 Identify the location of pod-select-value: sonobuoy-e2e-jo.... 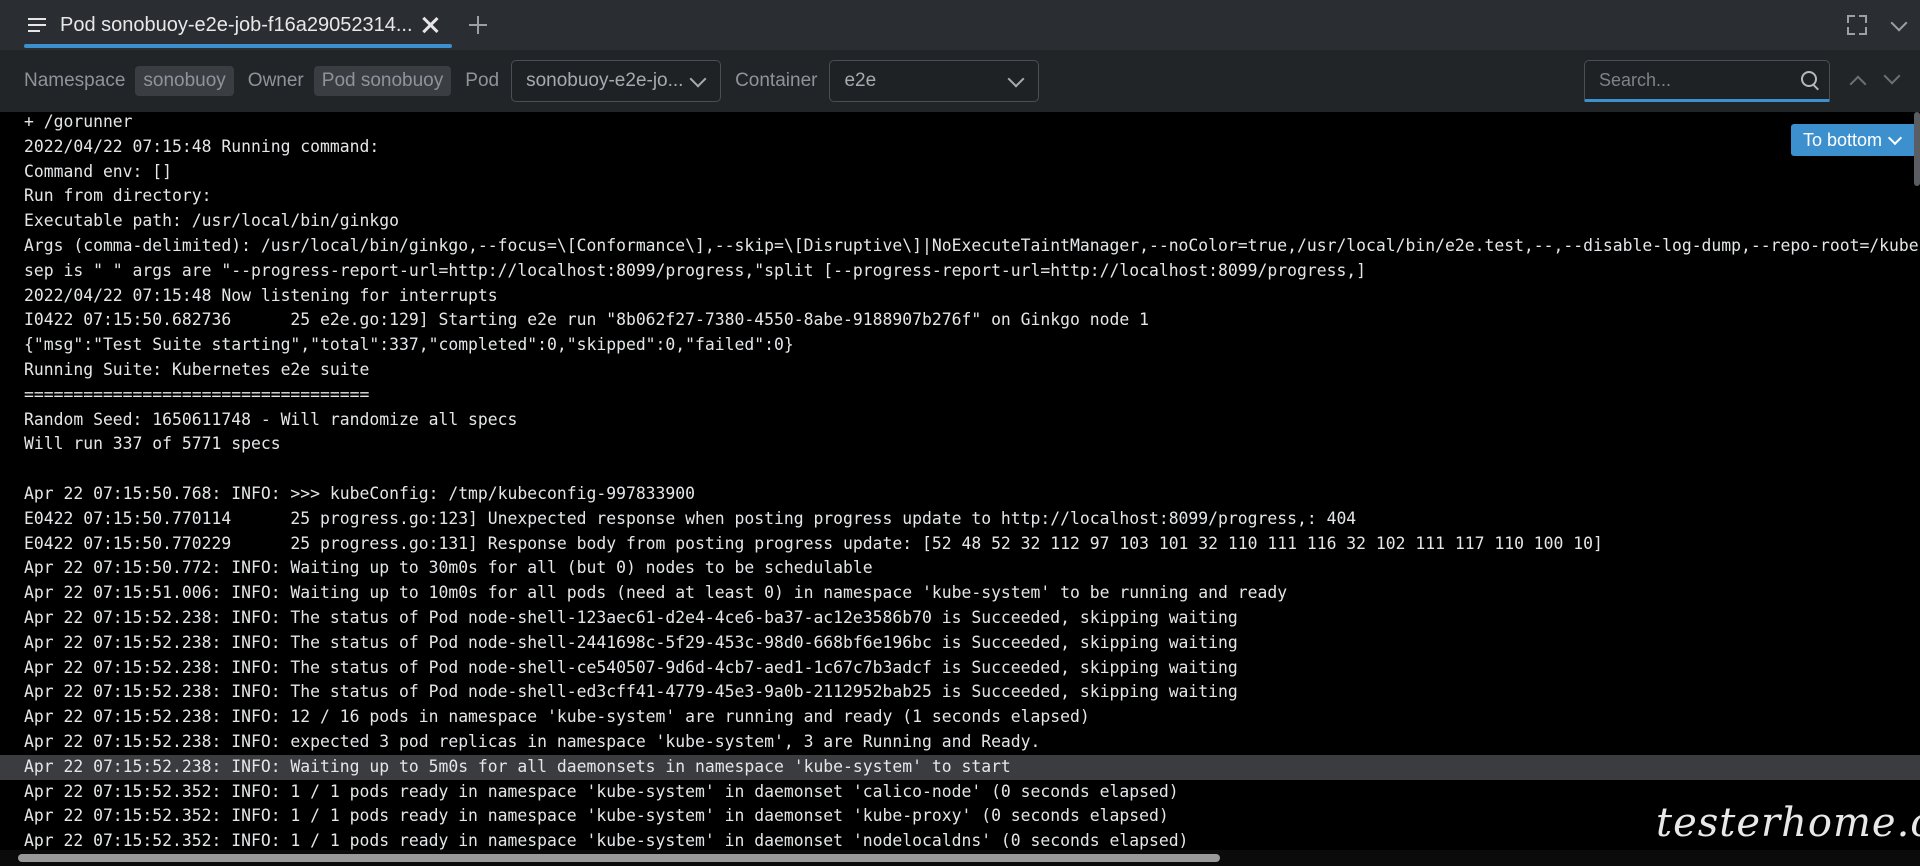
(605, 80).